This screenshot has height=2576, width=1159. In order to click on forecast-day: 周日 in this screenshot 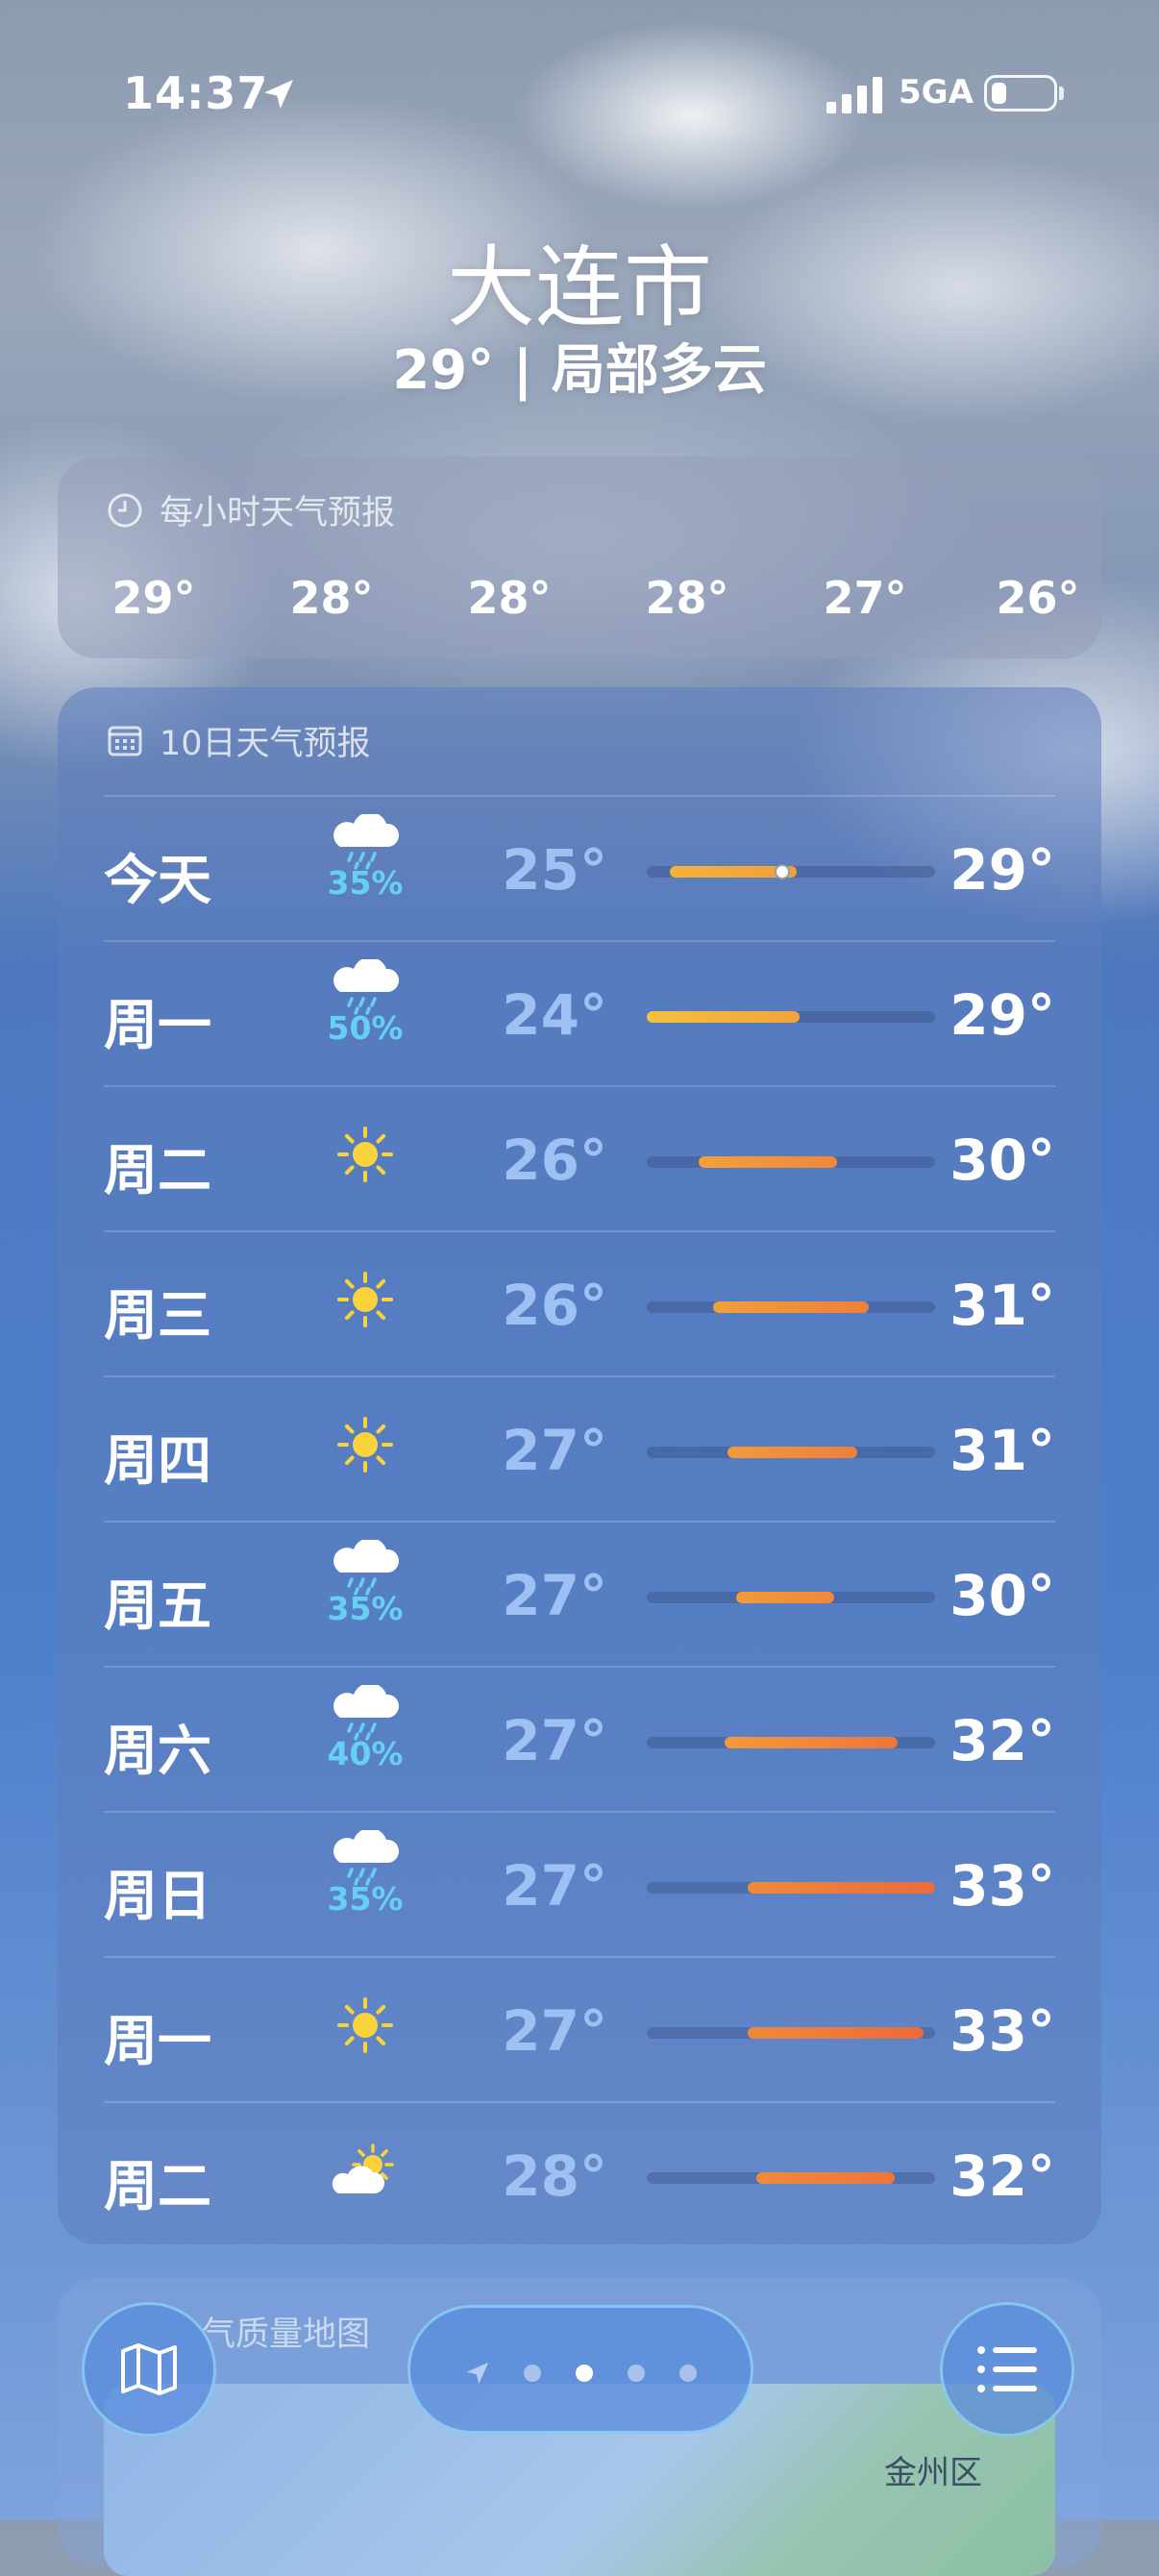, I will do `click(157, 1897)`.